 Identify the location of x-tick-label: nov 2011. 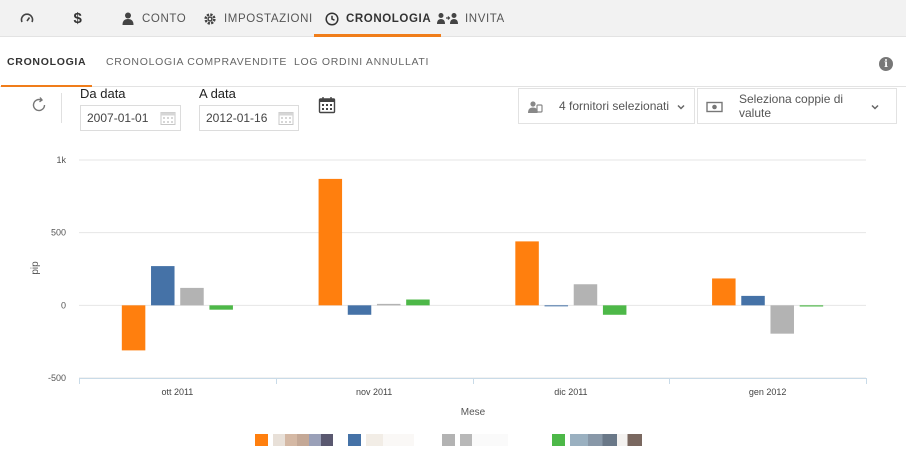
(374, 392).